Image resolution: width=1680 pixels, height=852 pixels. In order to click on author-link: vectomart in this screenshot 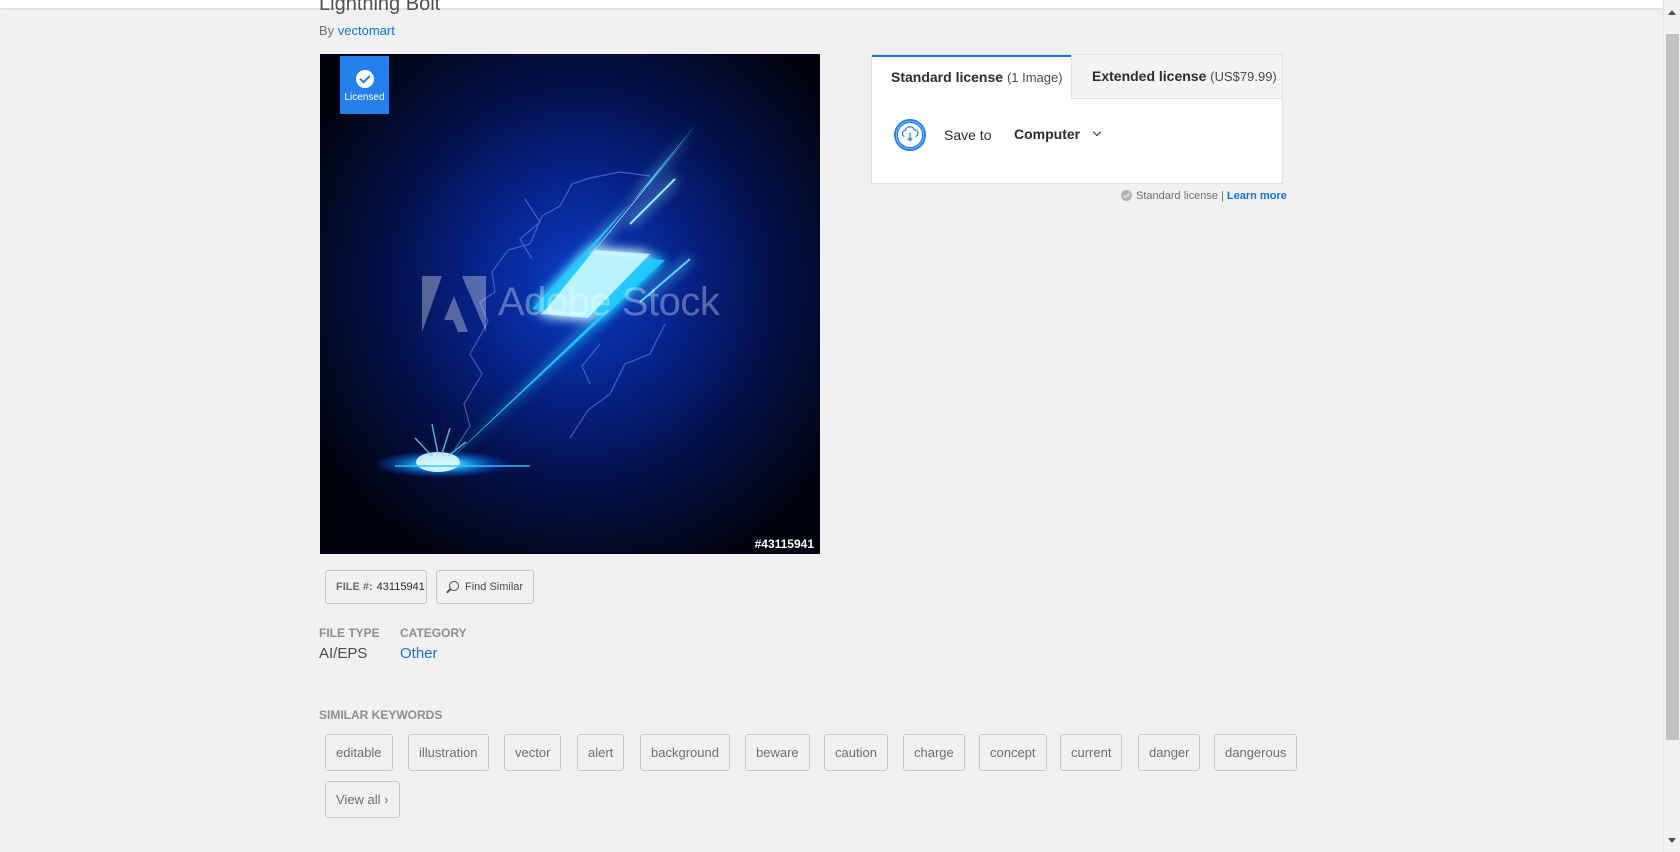, I will do `click(366, 30)`.